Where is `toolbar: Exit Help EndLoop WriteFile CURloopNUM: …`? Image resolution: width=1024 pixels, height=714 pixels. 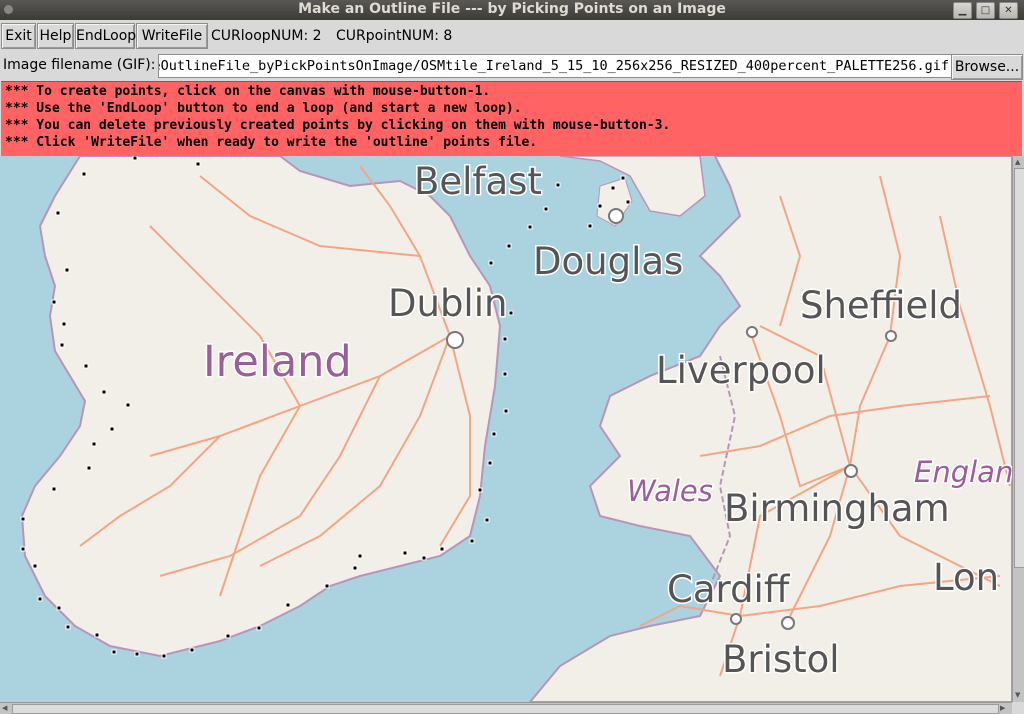 toolbar: Exit Help EndLoop WriteFile CURloopNUM: … is located at coordinates (512, 36).